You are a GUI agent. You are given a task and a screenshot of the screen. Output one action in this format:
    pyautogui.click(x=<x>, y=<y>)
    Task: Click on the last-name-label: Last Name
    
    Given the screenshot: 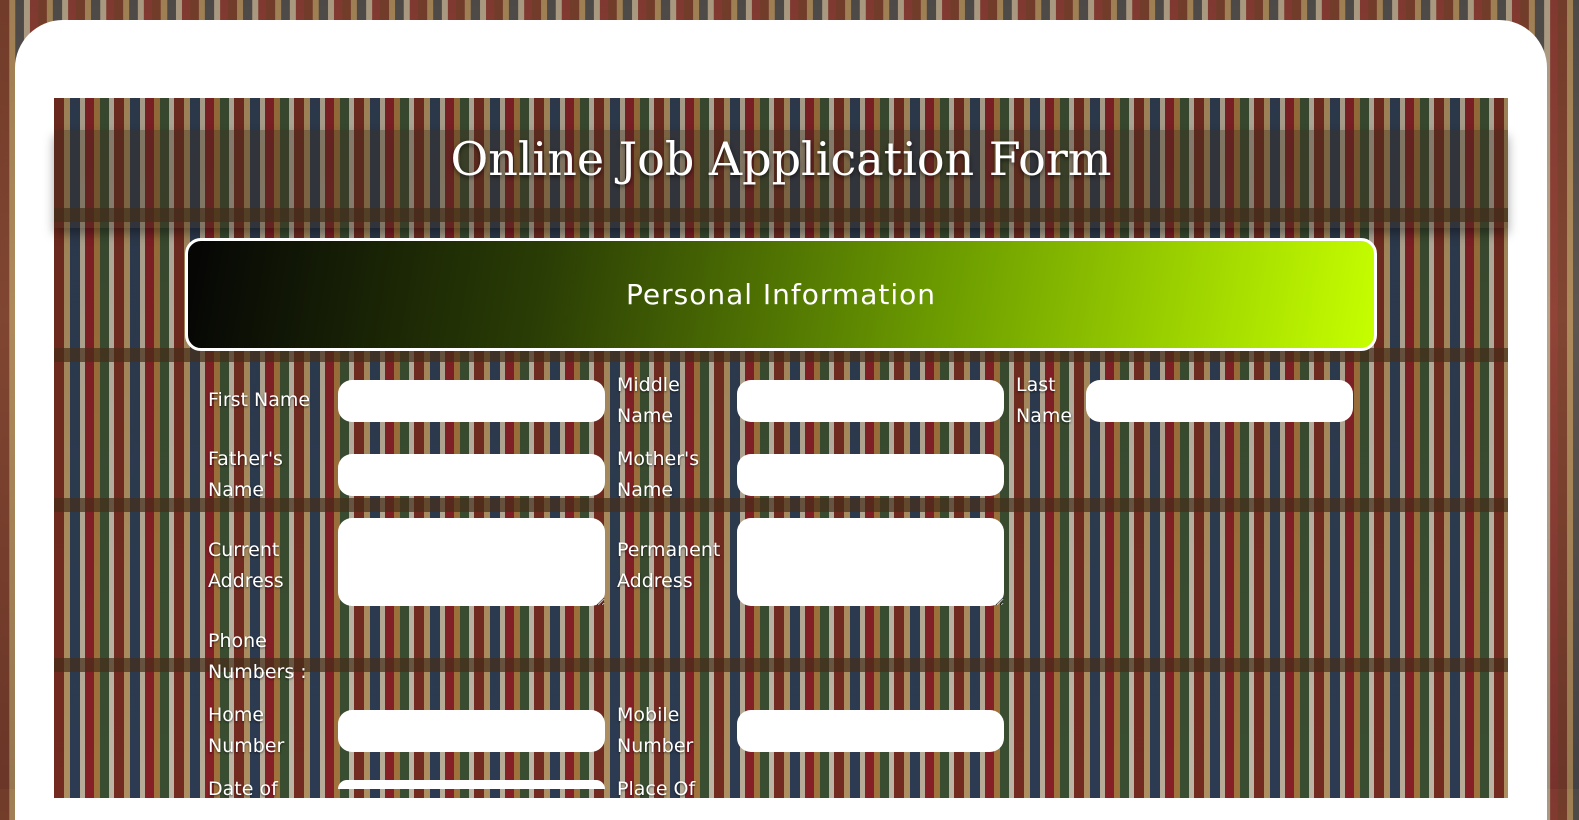 What is the action you would take?
    pyautogui.click(x=1044, y=400)
    